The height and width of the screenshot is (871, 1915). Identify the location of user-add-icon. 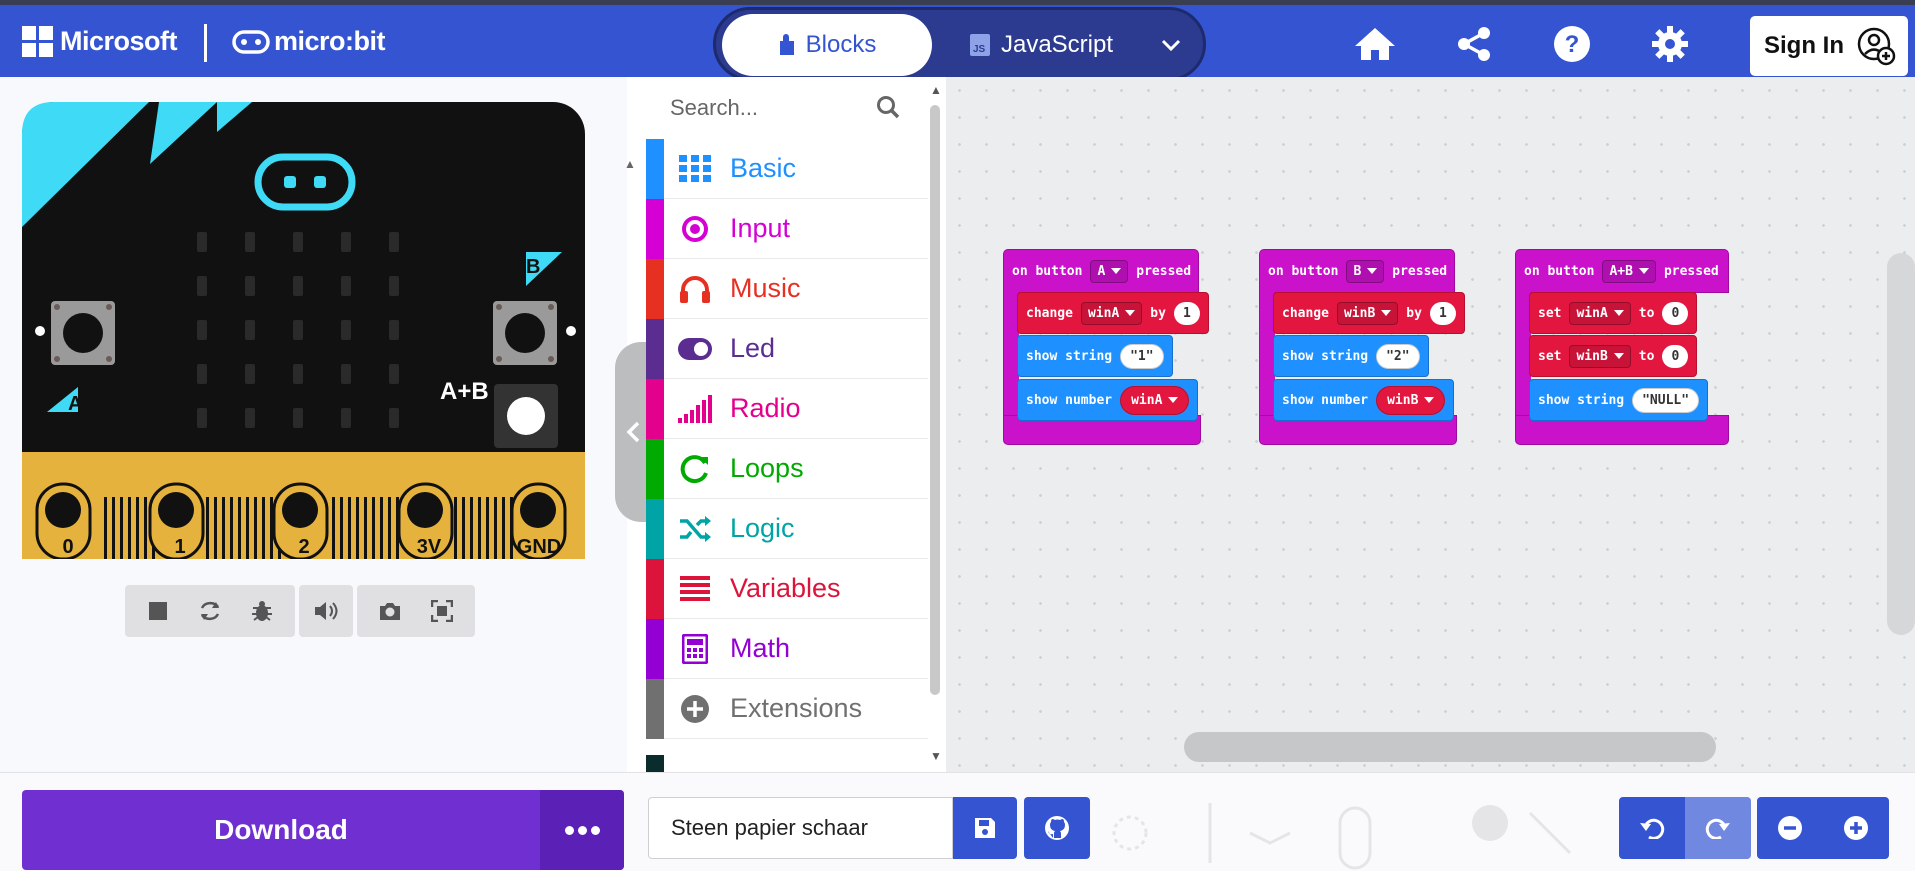
(1876, 46).